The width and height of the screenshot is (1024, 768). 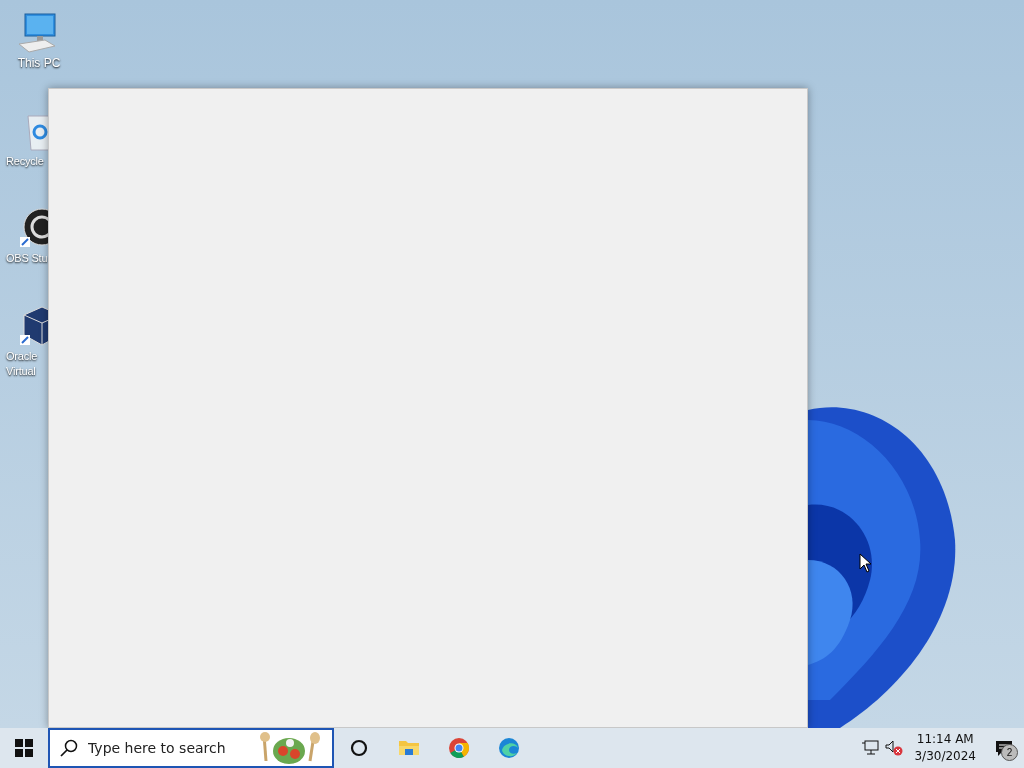 I want to click on icon-label: OBS Stu, so click(x=27, y=258).